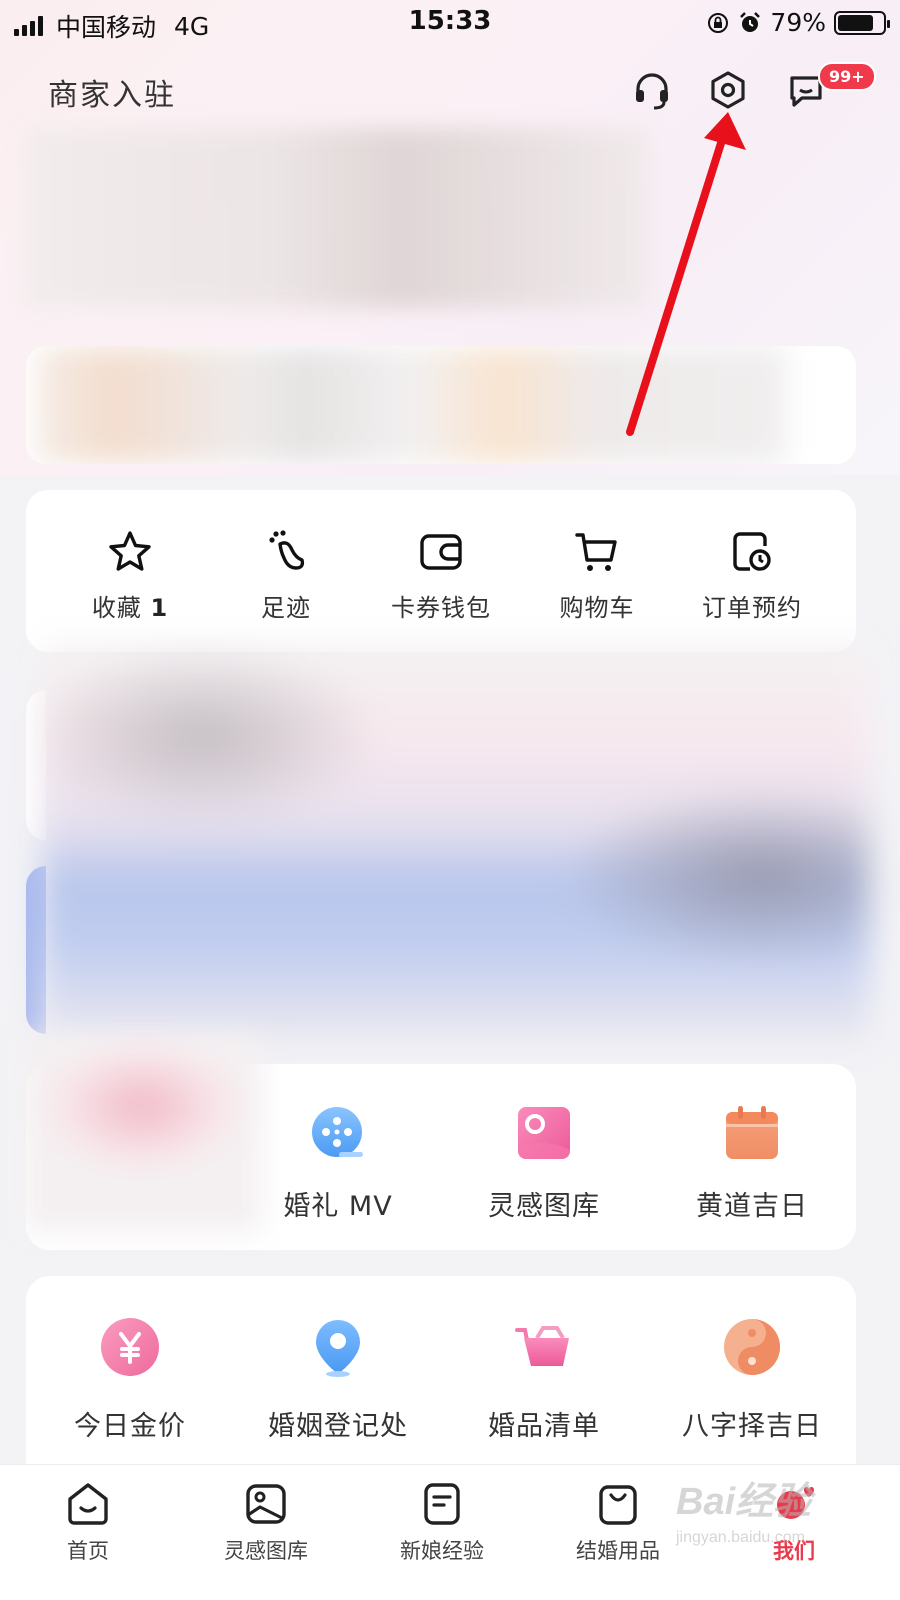 The height and width of the screenshot is (1600, 900). I want to click on auspicious-date-label: 黄道吉日, so click(752, 1206).